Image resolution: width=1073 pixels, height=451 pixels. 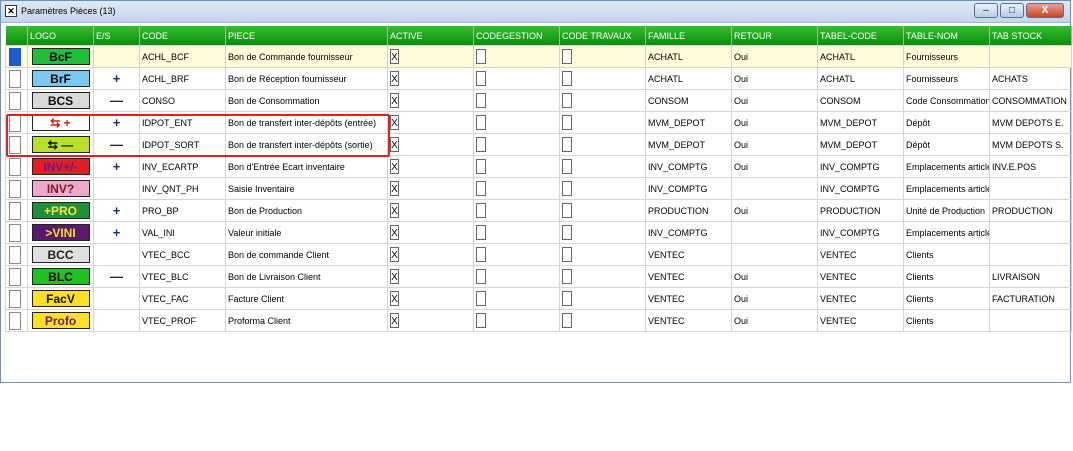 What do you see at coordinates (1012, 10) in the screenshot?
I see `maximize-button: □` at bounding box center [1012, 10].